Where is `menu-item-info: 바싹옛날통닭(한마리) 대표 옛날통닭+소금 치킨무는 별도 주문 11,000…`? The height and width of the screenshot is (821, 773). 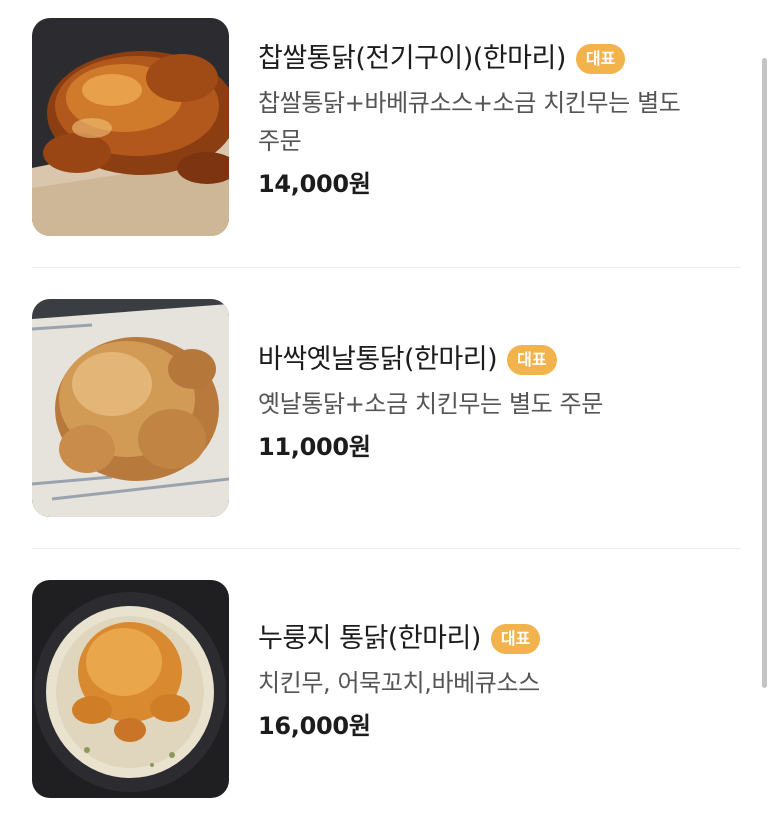
menu-item-info: 바싹옛날통닭(한마리) 대표 옛날통닭+소금 치킨무는 별도 주문 11,000… is located at coordinates (501, 401).